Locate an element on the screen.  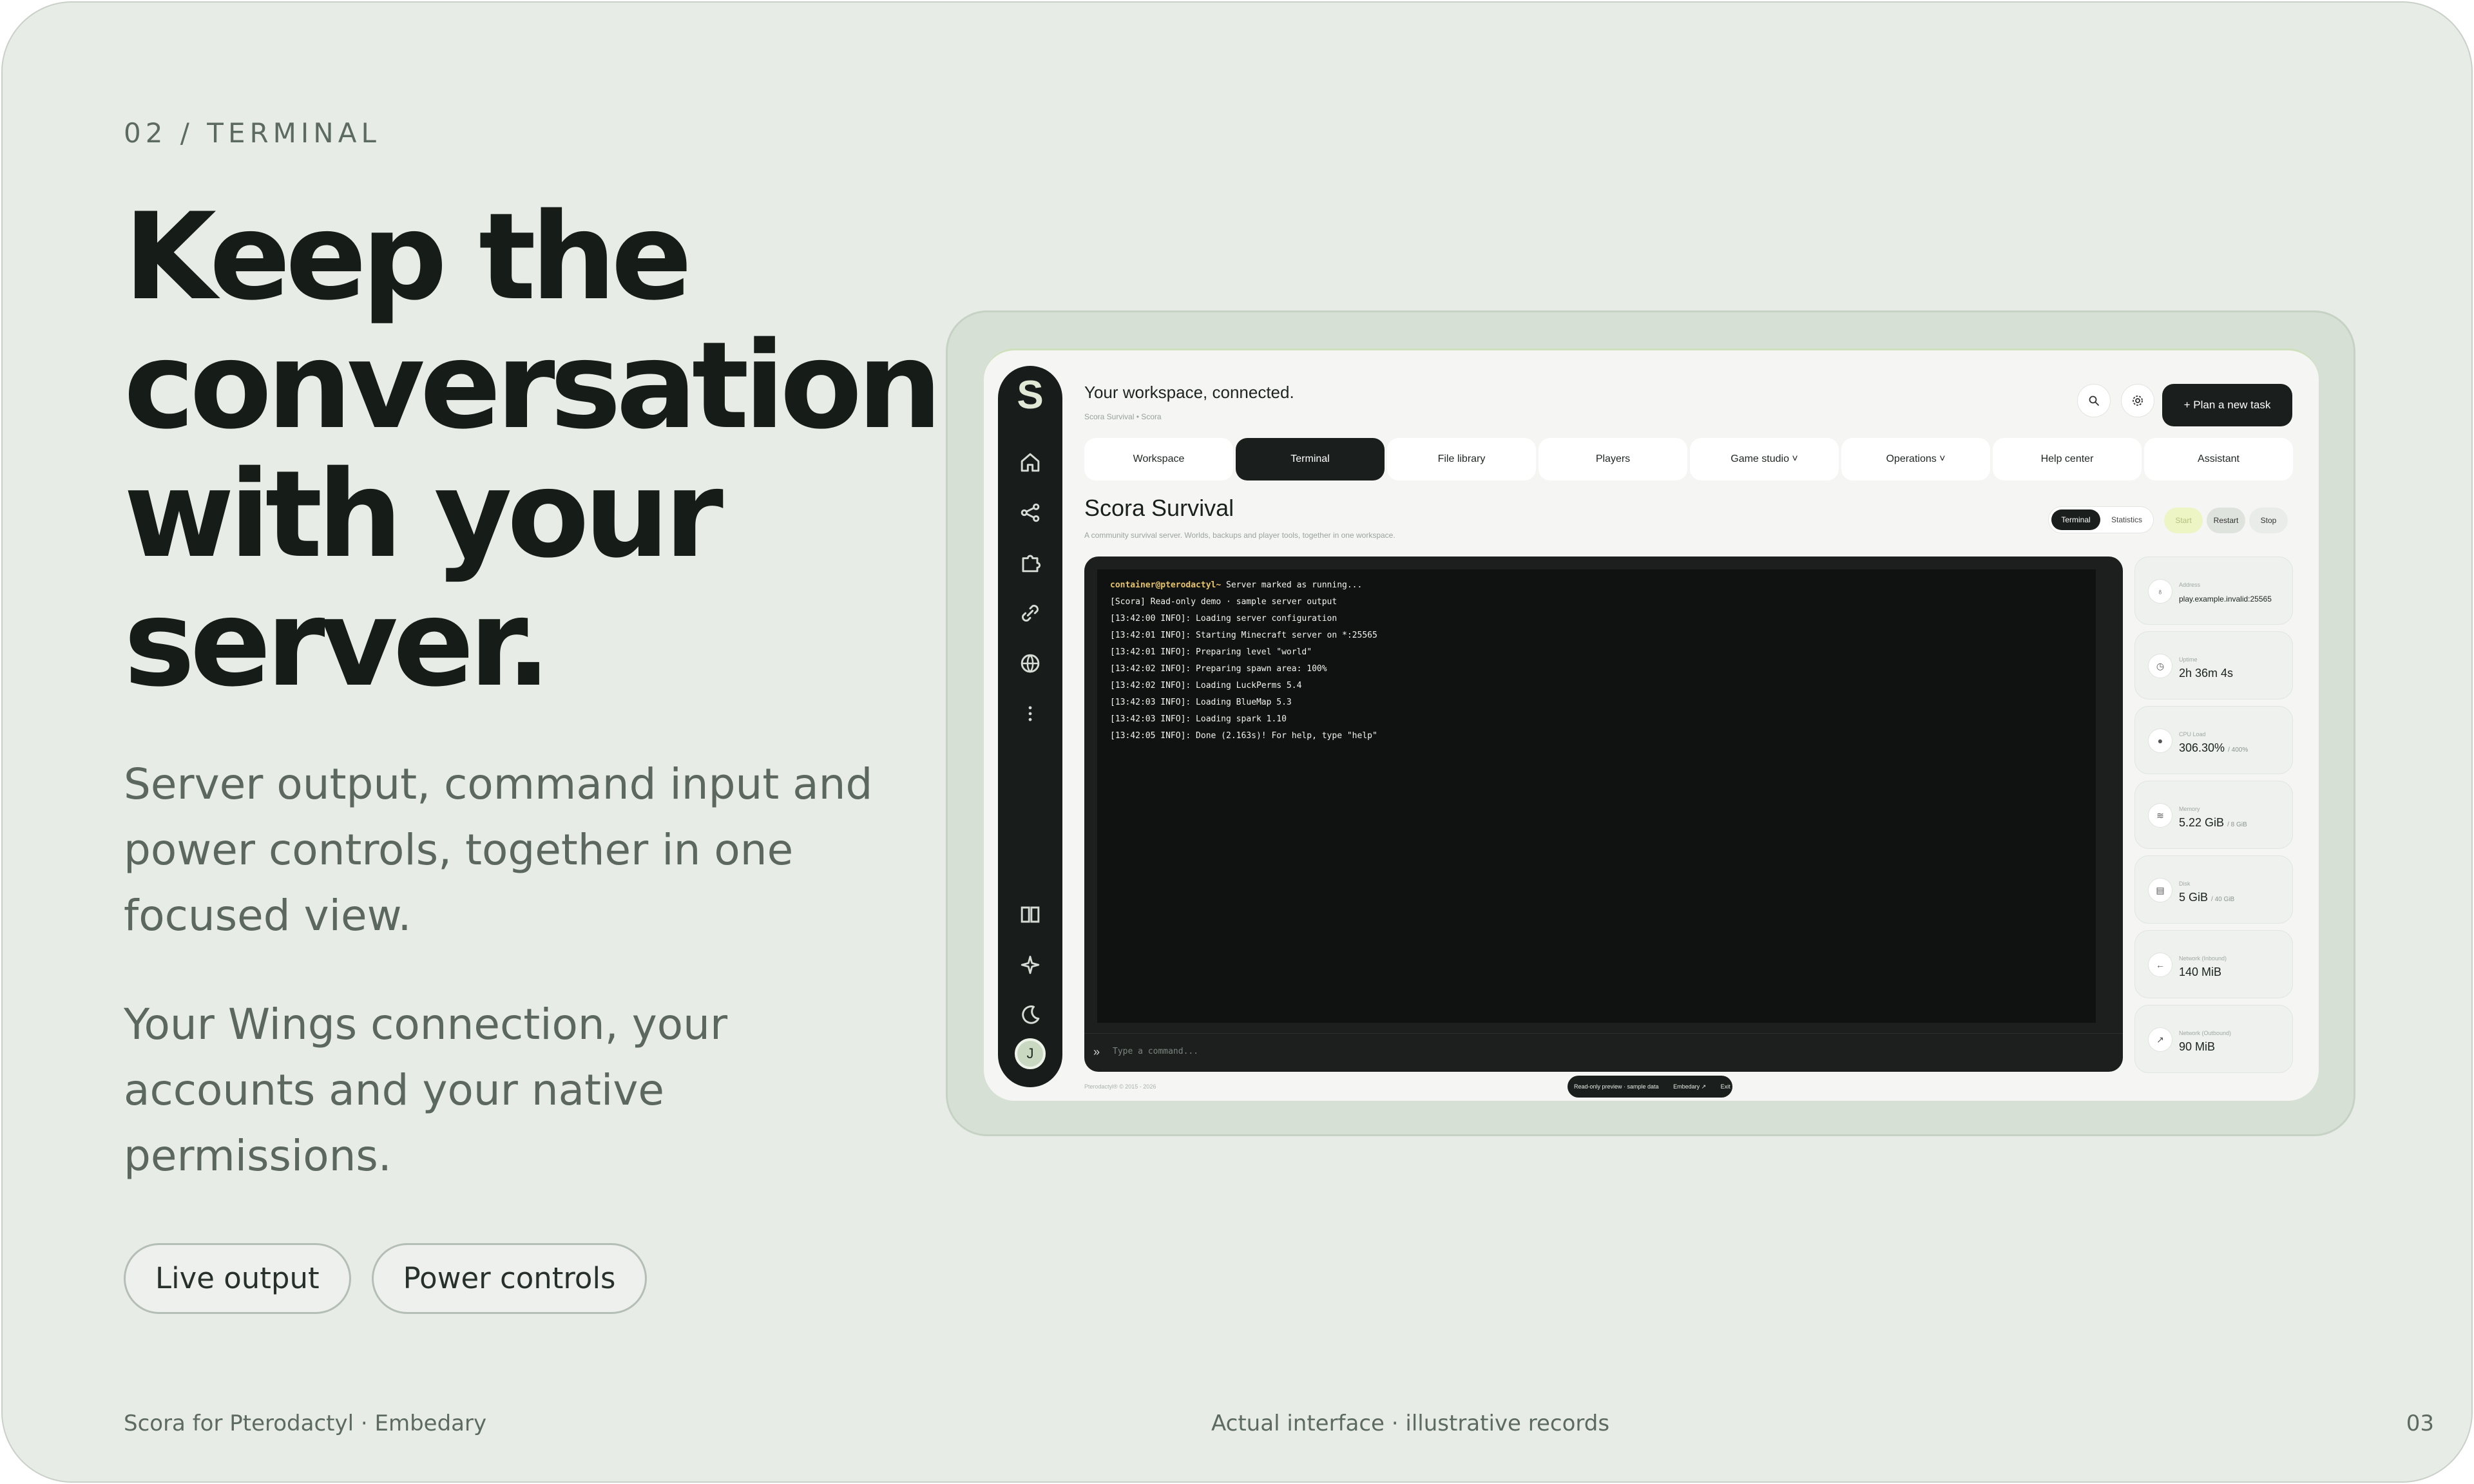
feature-chips: Live output Power controls is located at coordinates (385, 1278).